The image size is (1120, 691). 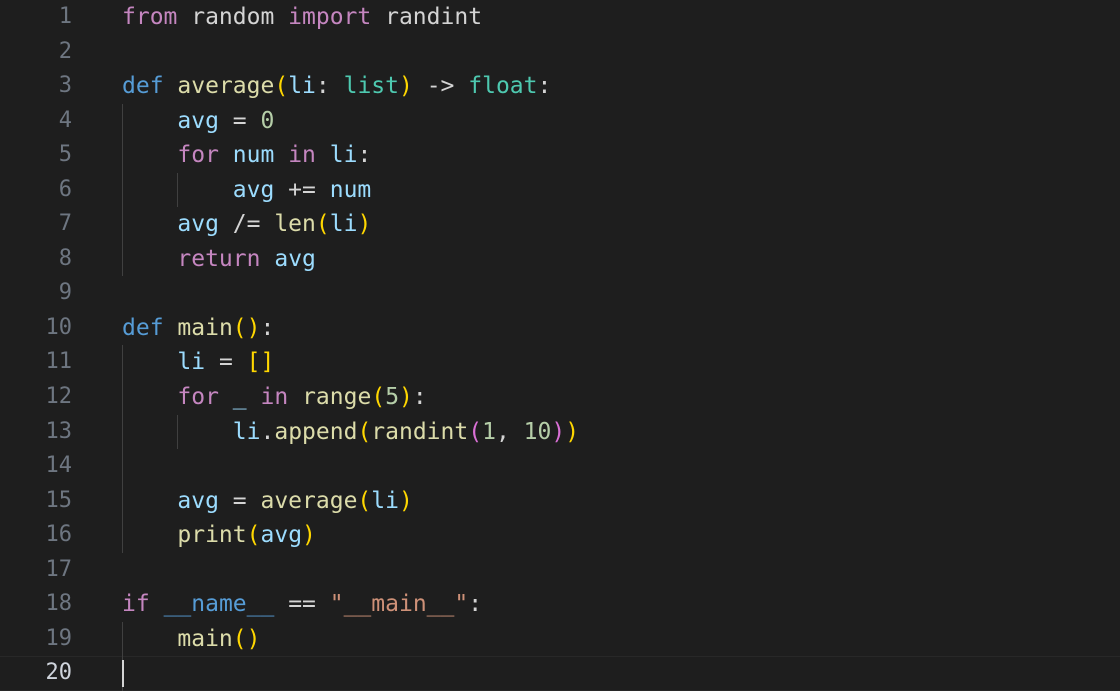 What do you see at coordinates (621, 328) in the screenshot?
I see `line-content: def main():` at bounding box center [621, 328].